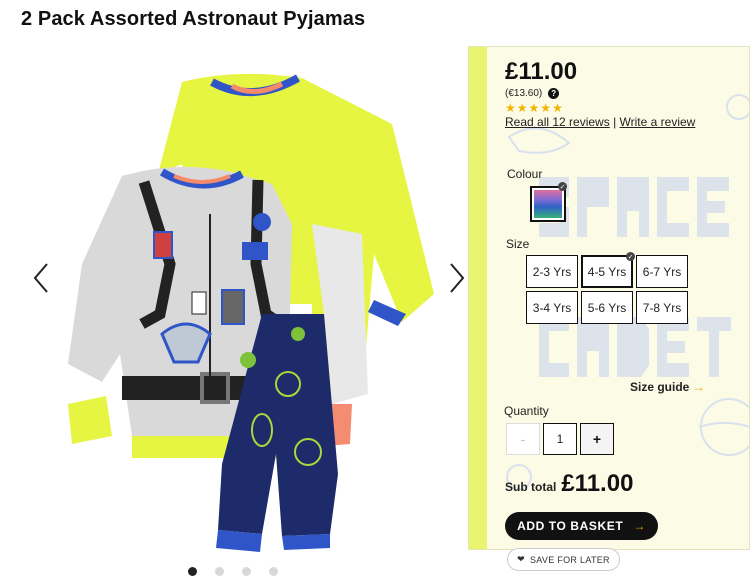 The image size is (750, 576). What do you see at coordinates (557, 122) in the screenshot?
I see `read-reviews-link: Read all 12 reviews` at bounding box center [557, 122].